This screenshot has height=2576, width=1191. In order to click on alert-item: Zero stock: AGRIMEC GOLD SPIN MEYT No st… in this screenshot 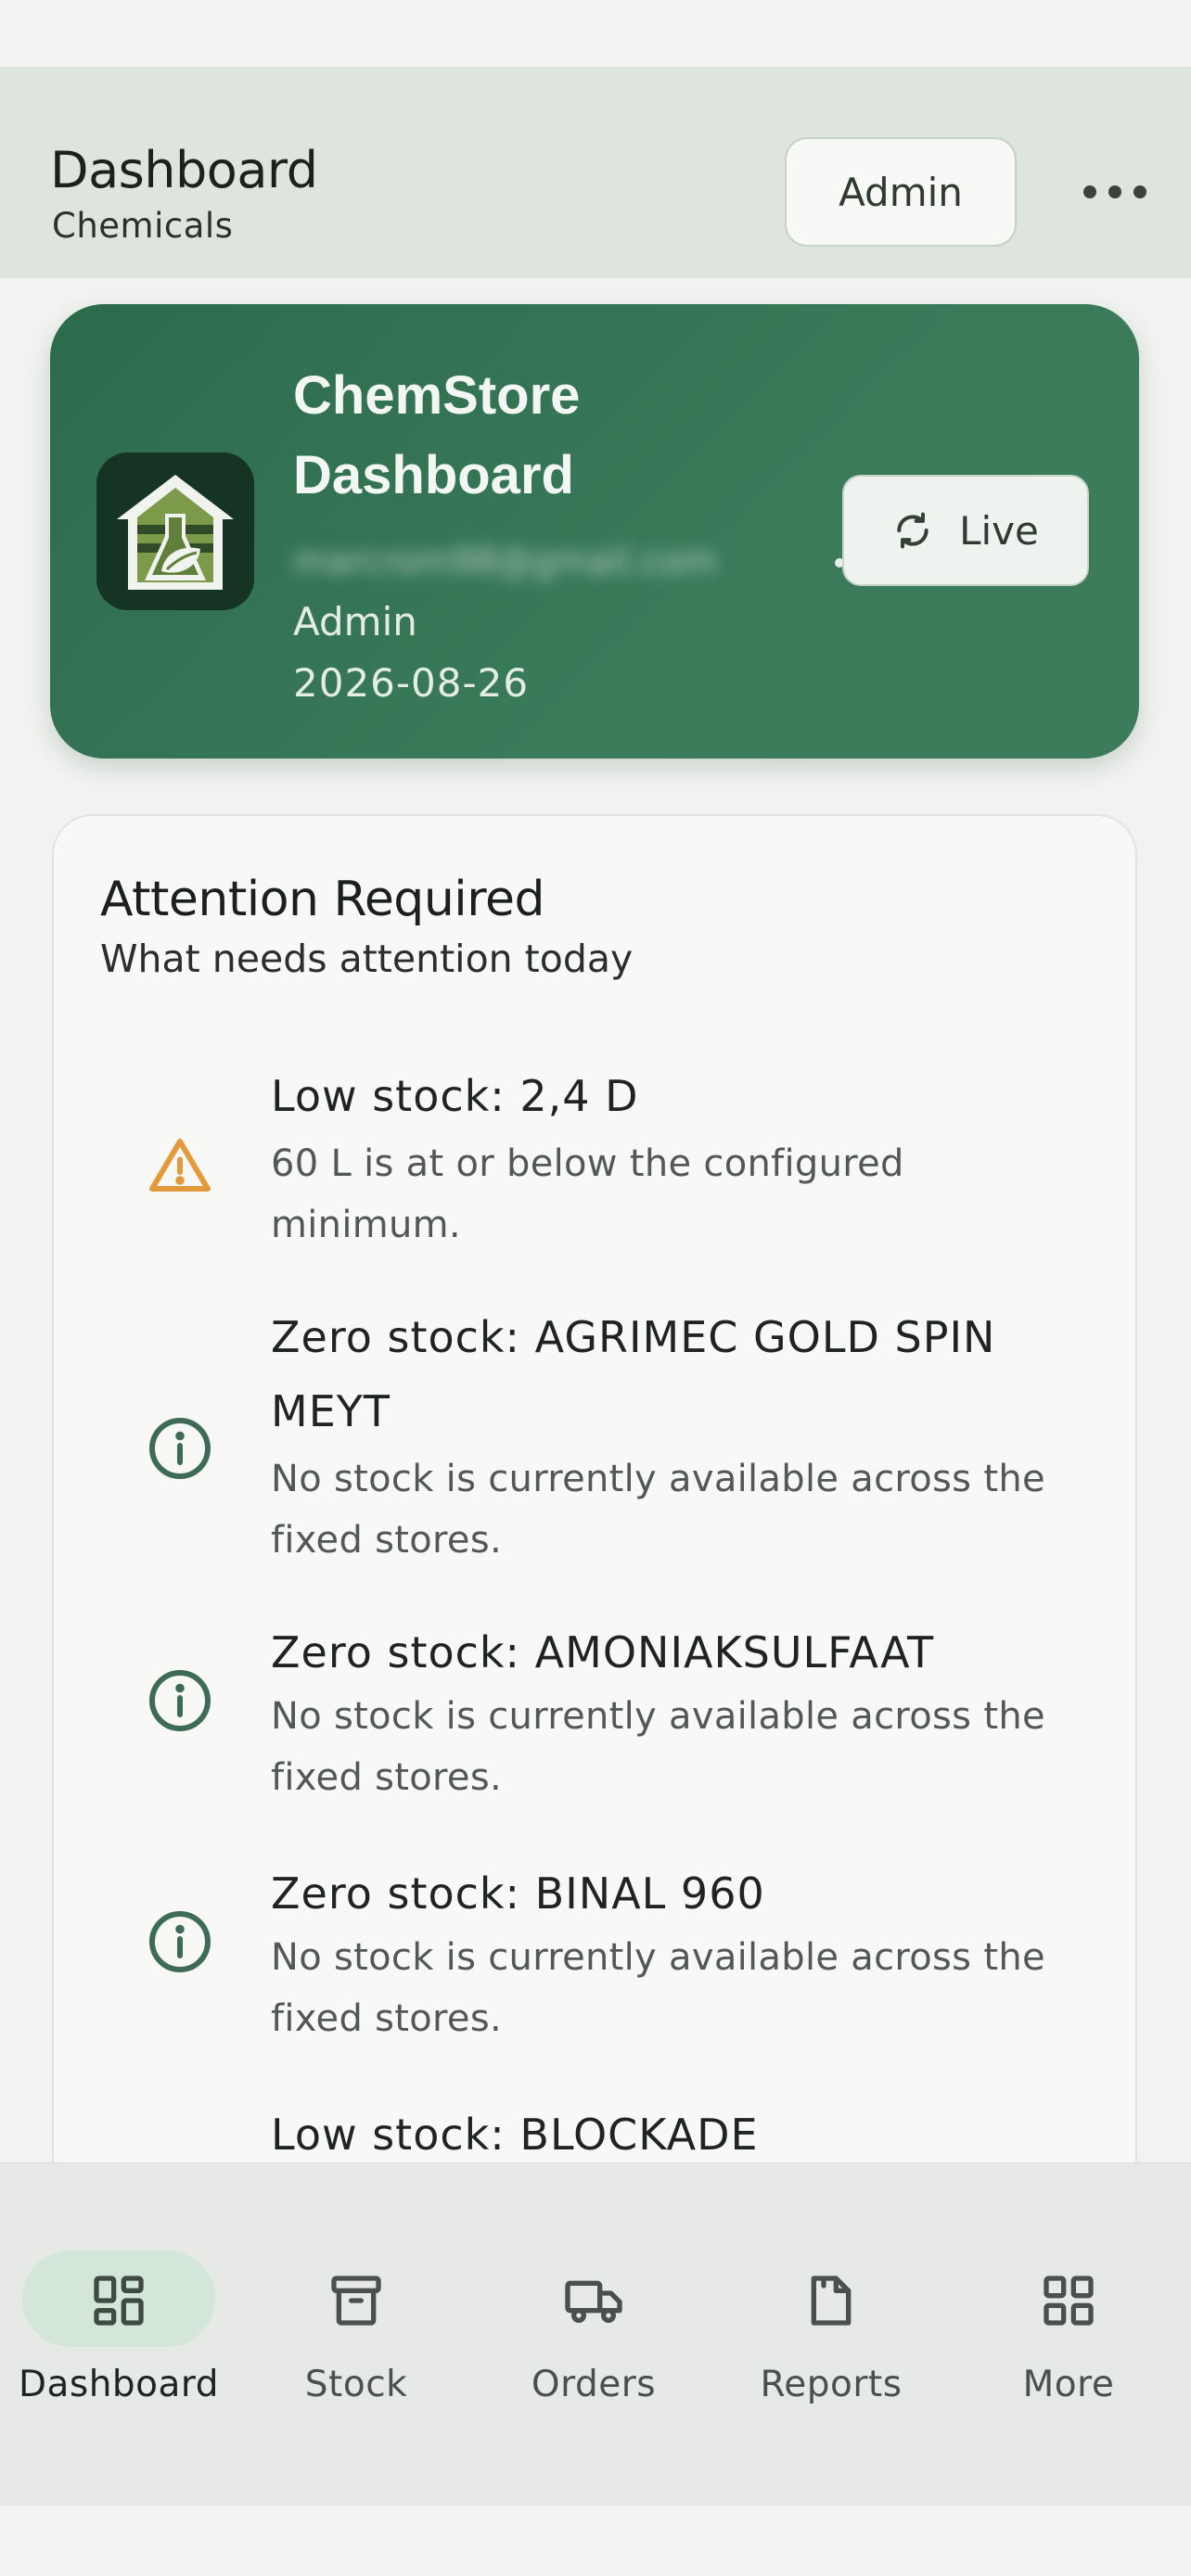, I will do `click(594, 1448)`.